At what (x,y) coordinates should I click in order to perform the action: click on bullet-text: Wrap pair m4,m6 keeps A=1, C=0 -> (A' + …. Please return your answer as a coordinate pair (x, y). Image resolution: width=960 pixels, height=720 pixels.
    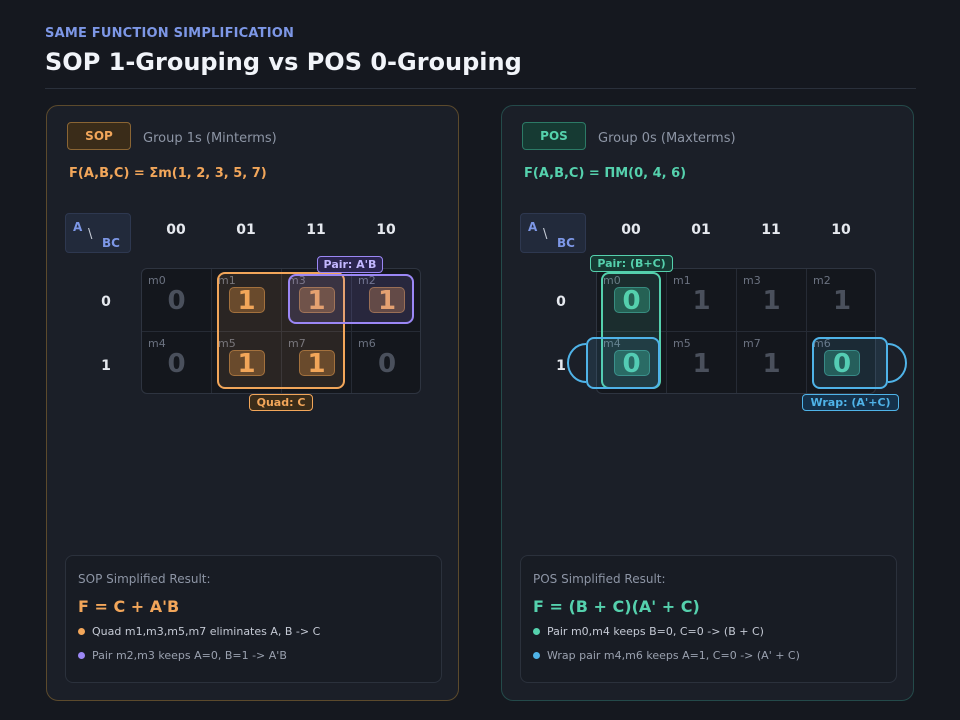
    Looking at the image, I should click on (673, 655).